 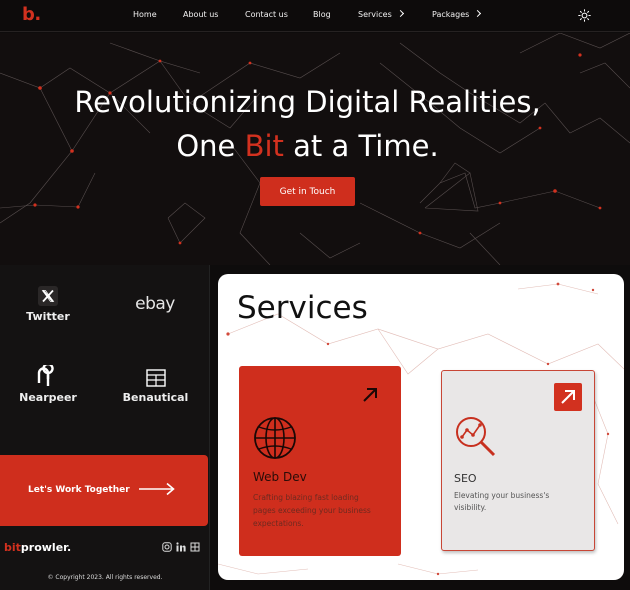 What do you see at coordinates (48, 397) in the screenshot?
I see `client-label: Nearpeer` at bounding box center [48, 397].